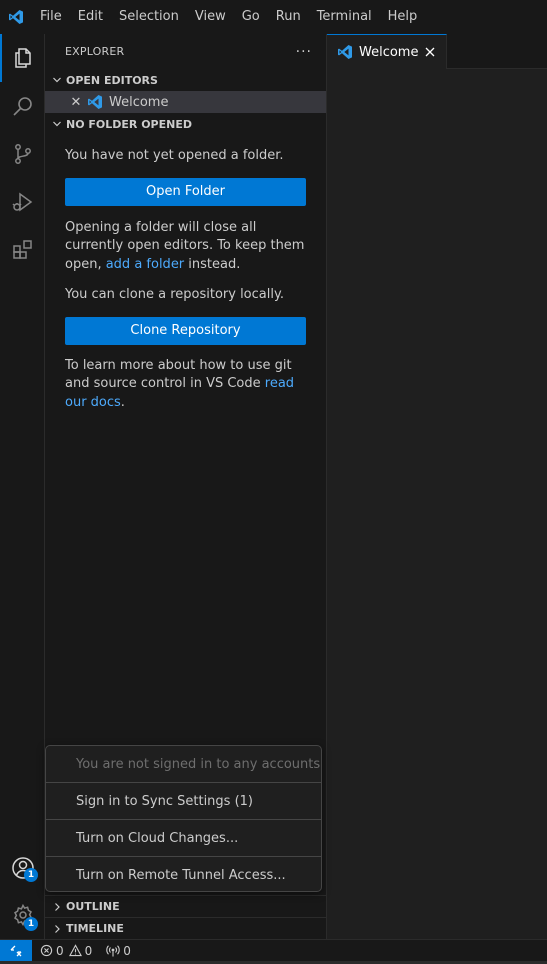 Image resolution: width=547 pixels, height=964 pixels. Describe the element at coordinates (113, 950) in the screenshot. I see `broadcast-icon` at that location.